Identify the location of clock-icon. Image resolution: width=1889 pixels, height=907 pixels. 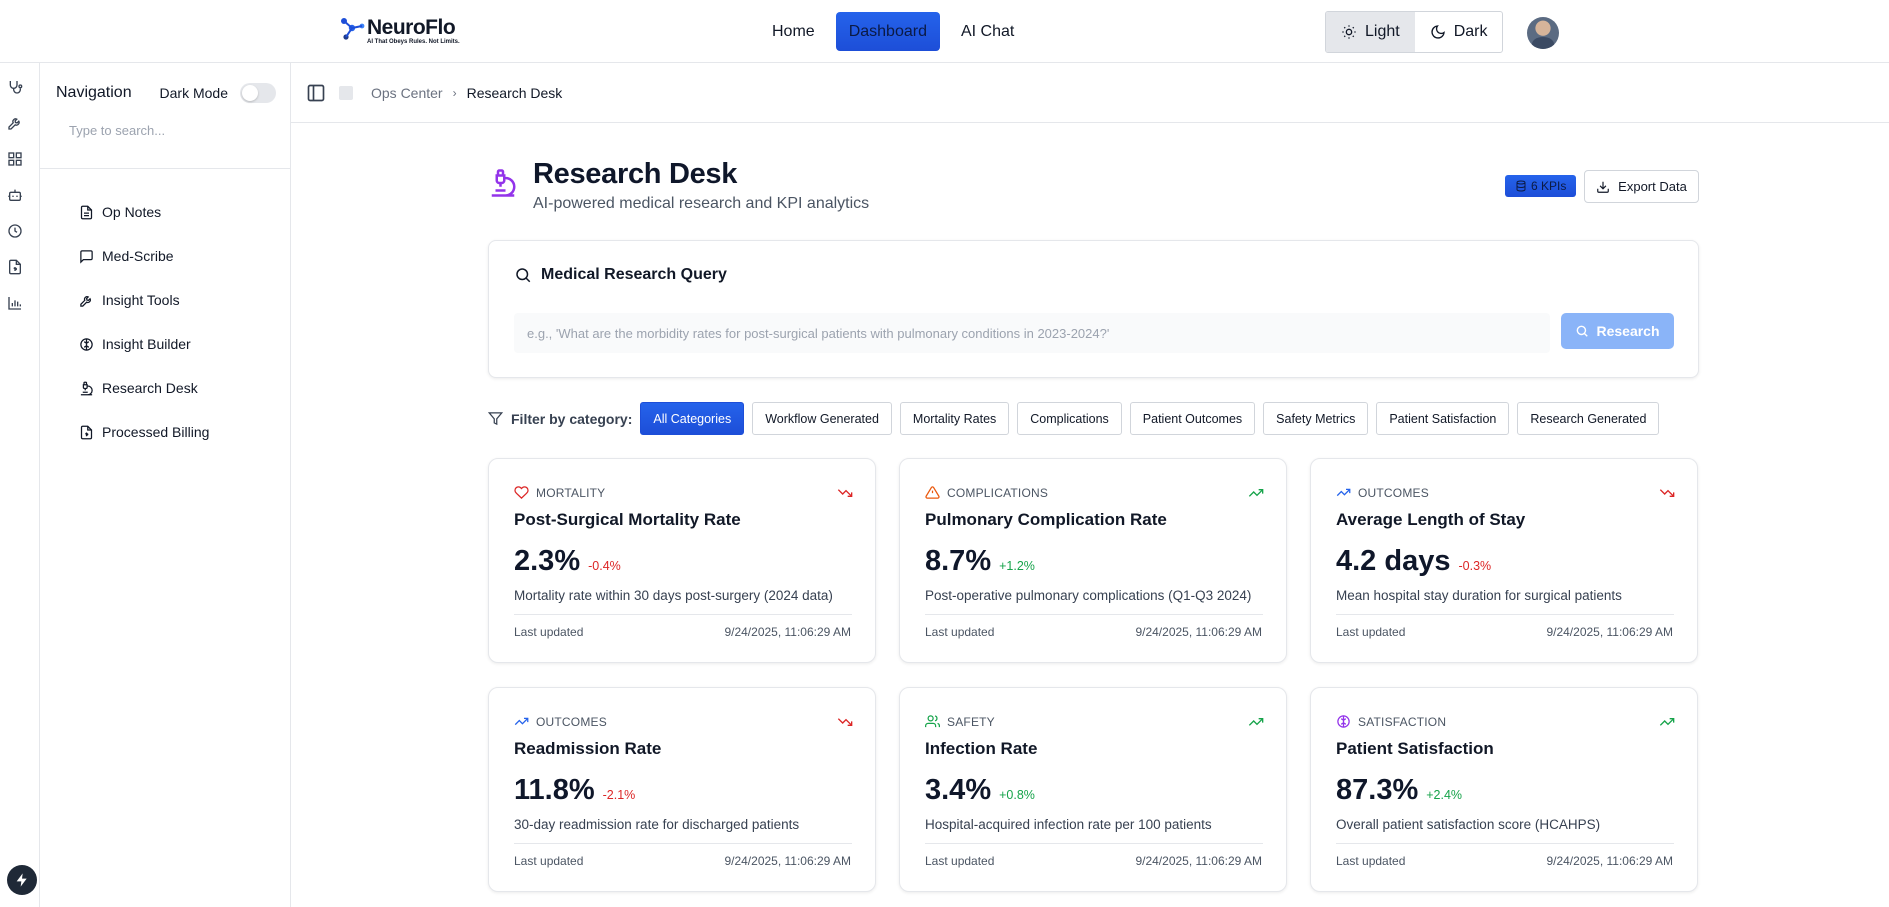
(15, 231).